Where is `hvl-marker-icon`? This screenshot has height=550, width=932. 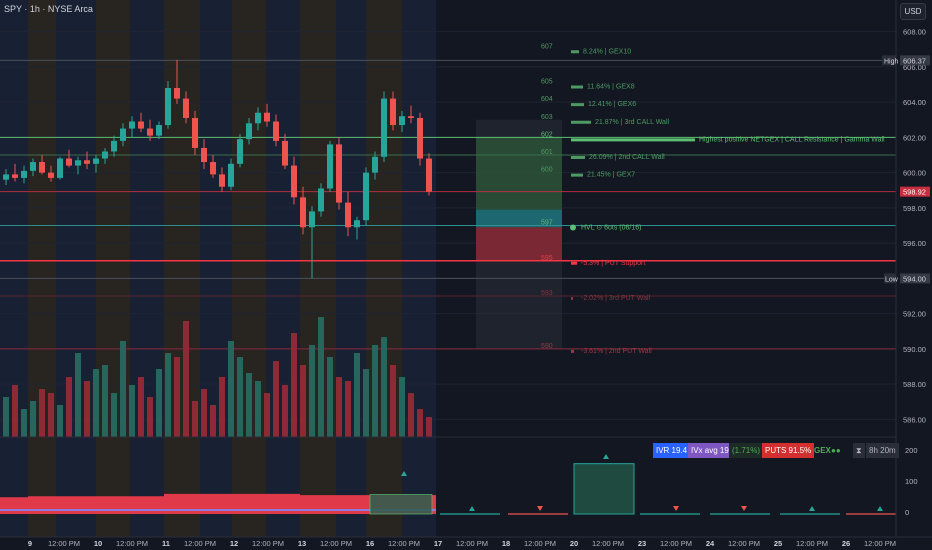
hvl-marker-icon is located at coordinates (573, 227).